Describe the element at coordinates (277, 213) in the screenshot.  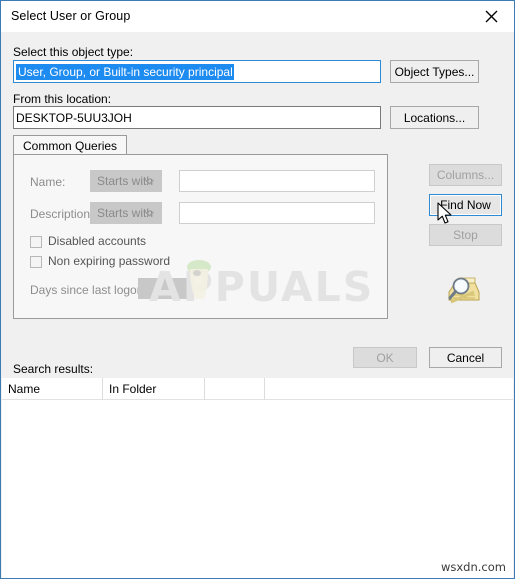
I see `description-input` at that location.